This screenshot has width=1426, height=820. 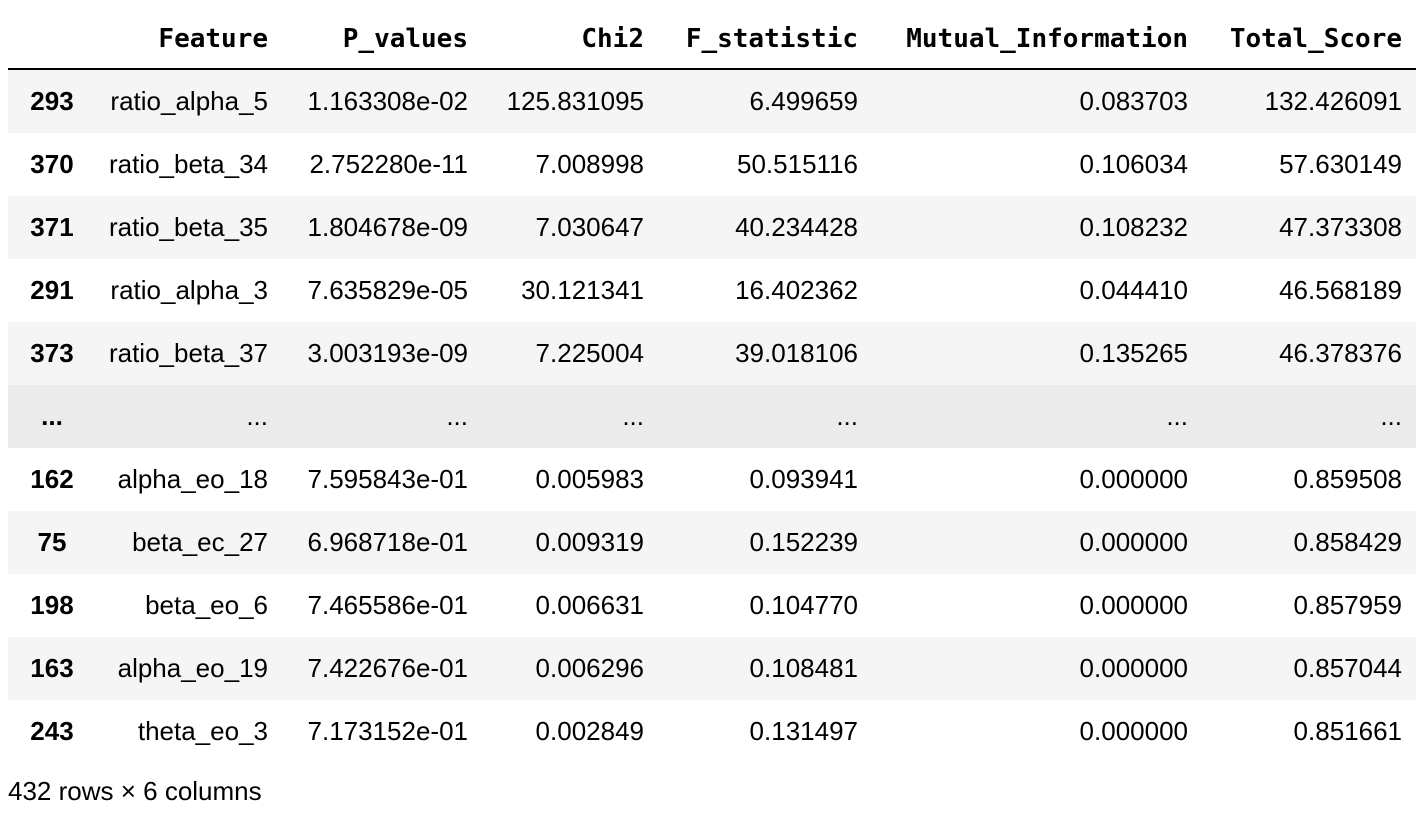 What do you see at coordinates (387, 353) in the screenshot?
I see `cell-p-values: 3.003193e-09` at bounding box center [387, 353].